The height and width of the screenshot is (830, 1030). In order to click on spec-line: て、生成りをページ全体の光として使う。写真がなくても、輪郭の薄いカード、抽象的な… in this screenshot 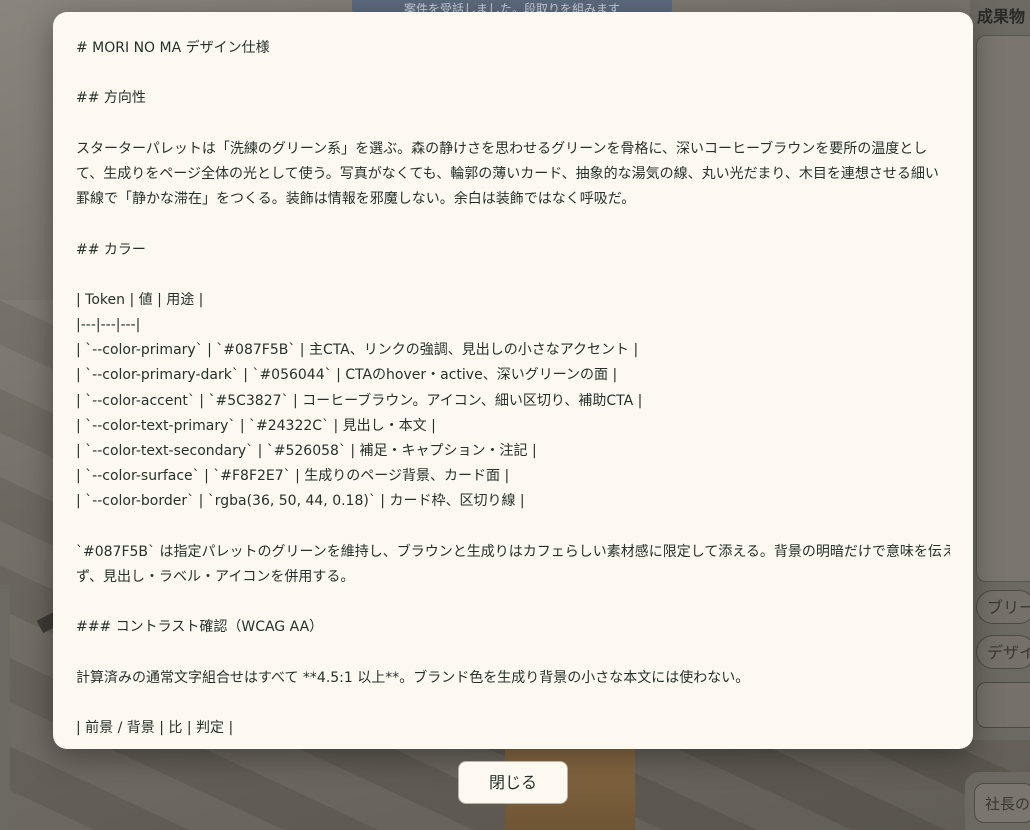, I will do `click(507, 173)`.